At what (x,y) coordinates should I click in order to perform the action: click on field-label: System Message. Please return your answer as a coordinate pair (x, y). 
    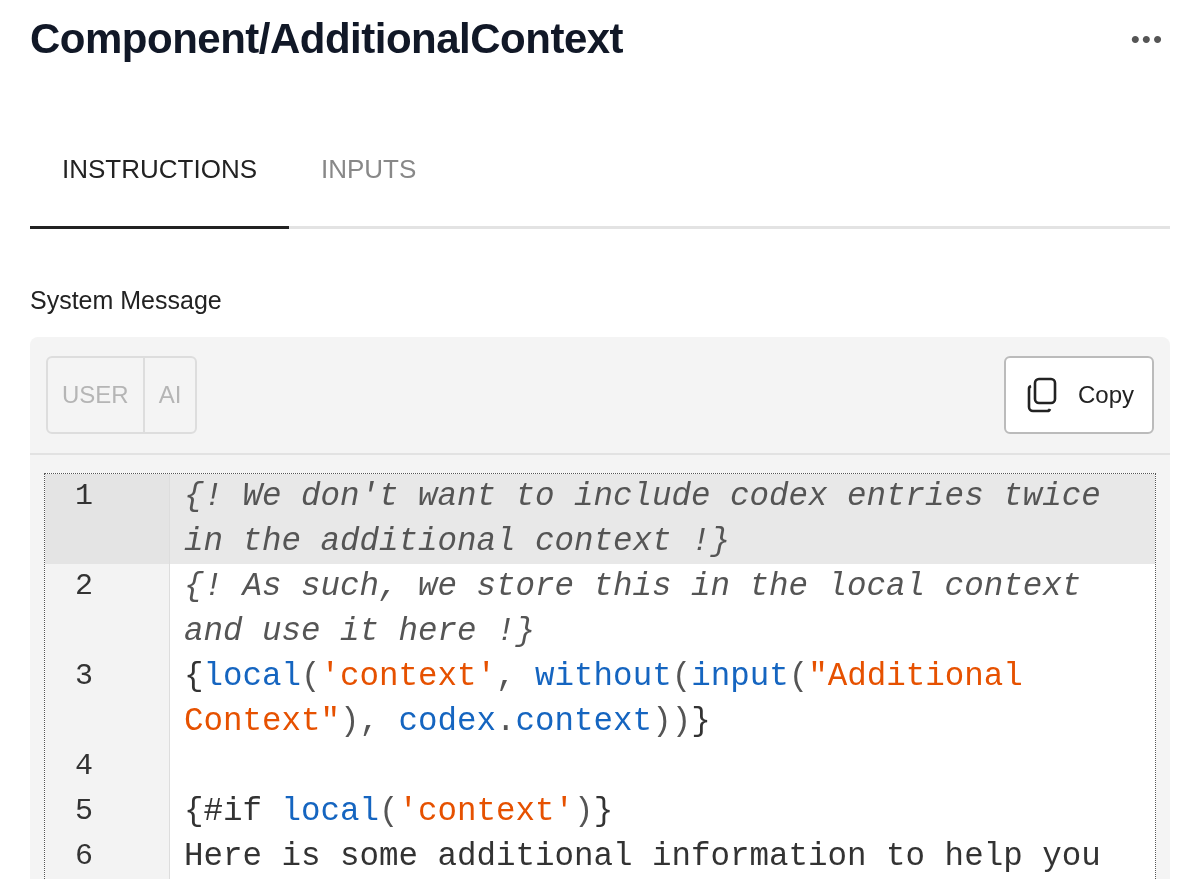
    Looking at the image, I should click on (126, 300).